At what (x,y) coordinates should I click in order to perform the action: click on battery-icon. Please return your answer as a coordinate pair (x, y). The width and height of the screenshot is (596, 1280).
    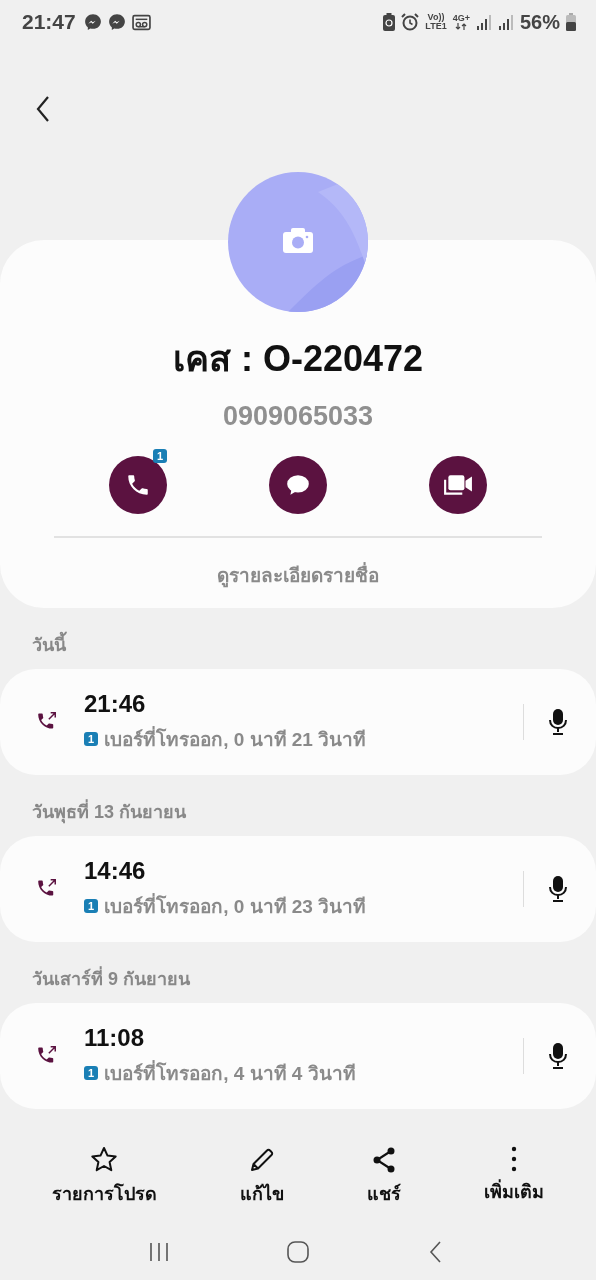
    Looking at the image, I should click on (571, 22).